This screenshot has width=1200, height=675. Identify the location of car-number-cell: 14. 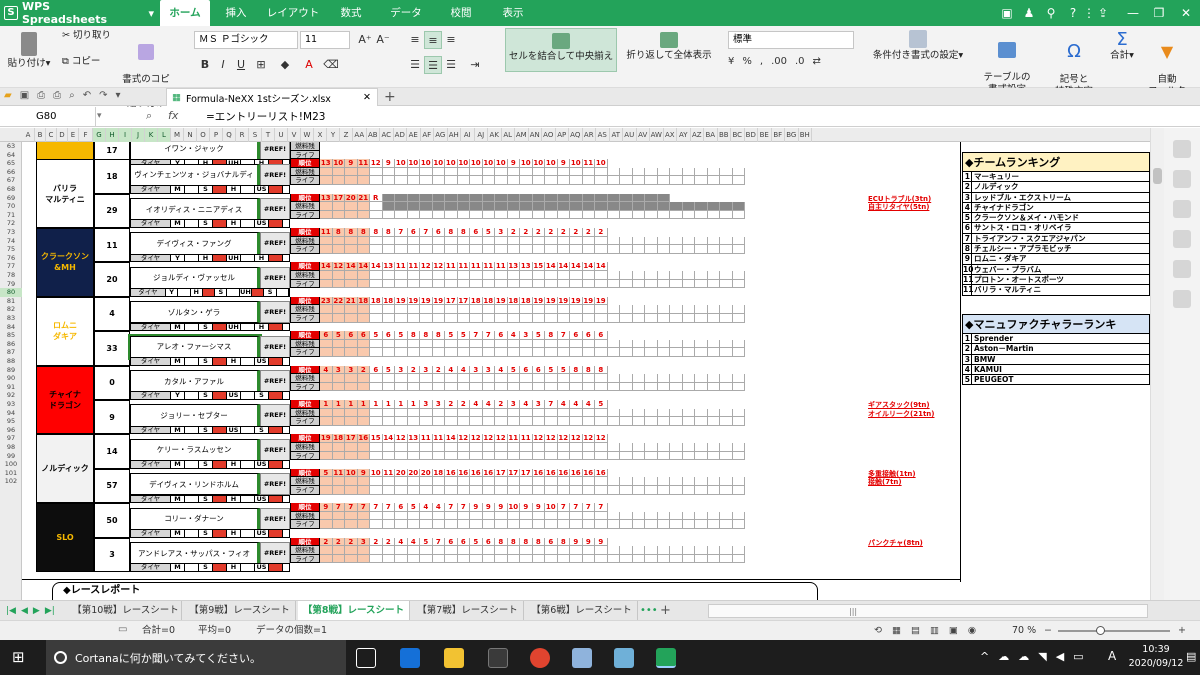
(112, 451).